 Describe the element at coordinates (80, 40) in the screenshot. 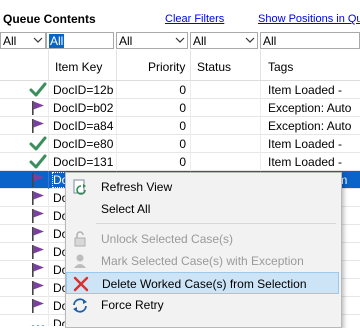

I see `filter-item-key: All` at that location.